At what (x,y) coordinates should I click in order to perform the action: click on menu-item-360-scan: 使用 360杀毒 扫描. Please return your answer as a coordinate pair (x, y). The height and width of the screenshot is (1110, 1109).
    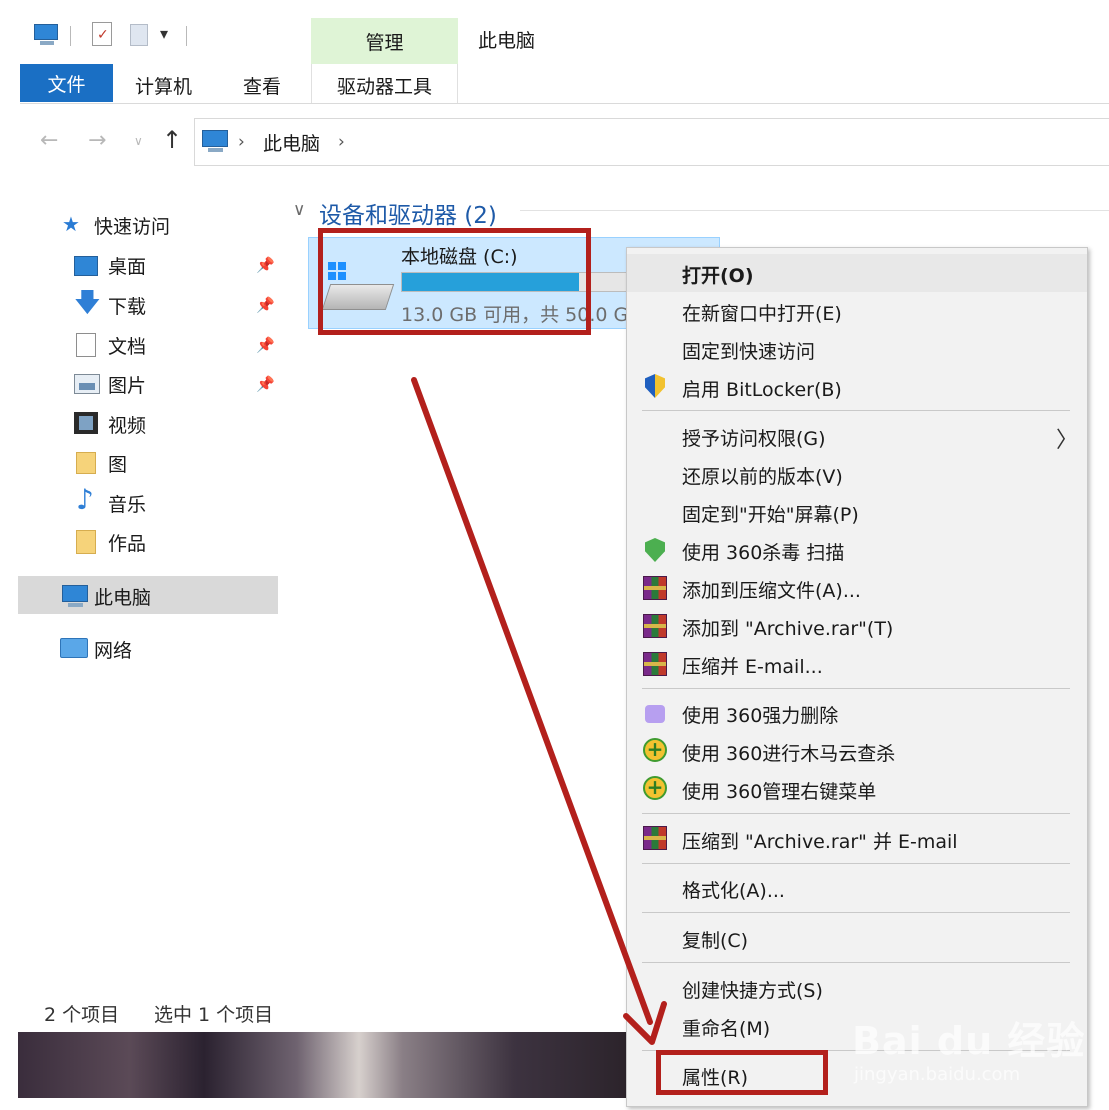
    Looking at the image, I should click on (763, 551).